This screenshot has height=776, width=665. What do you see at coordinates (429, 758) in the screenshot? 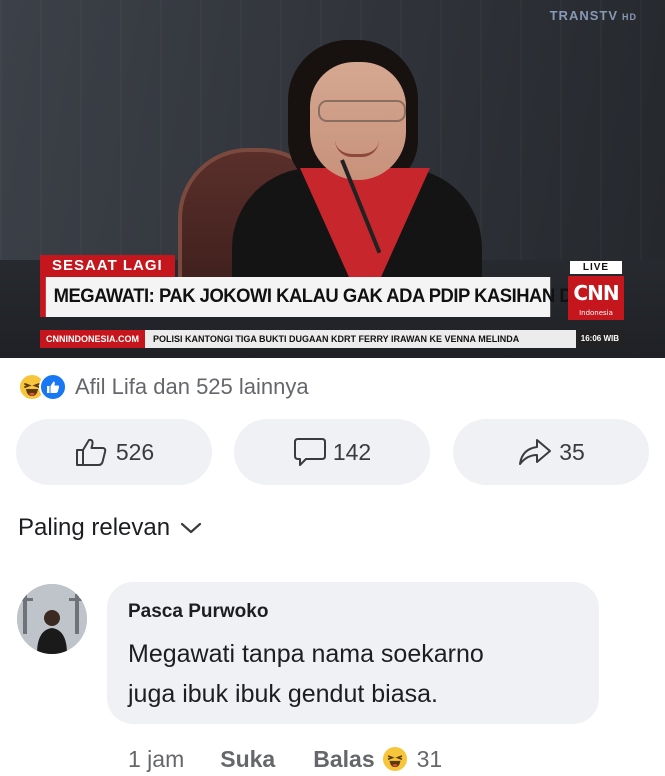
I see `comment-reaction-count: 31` at bounding box center [429, 758].